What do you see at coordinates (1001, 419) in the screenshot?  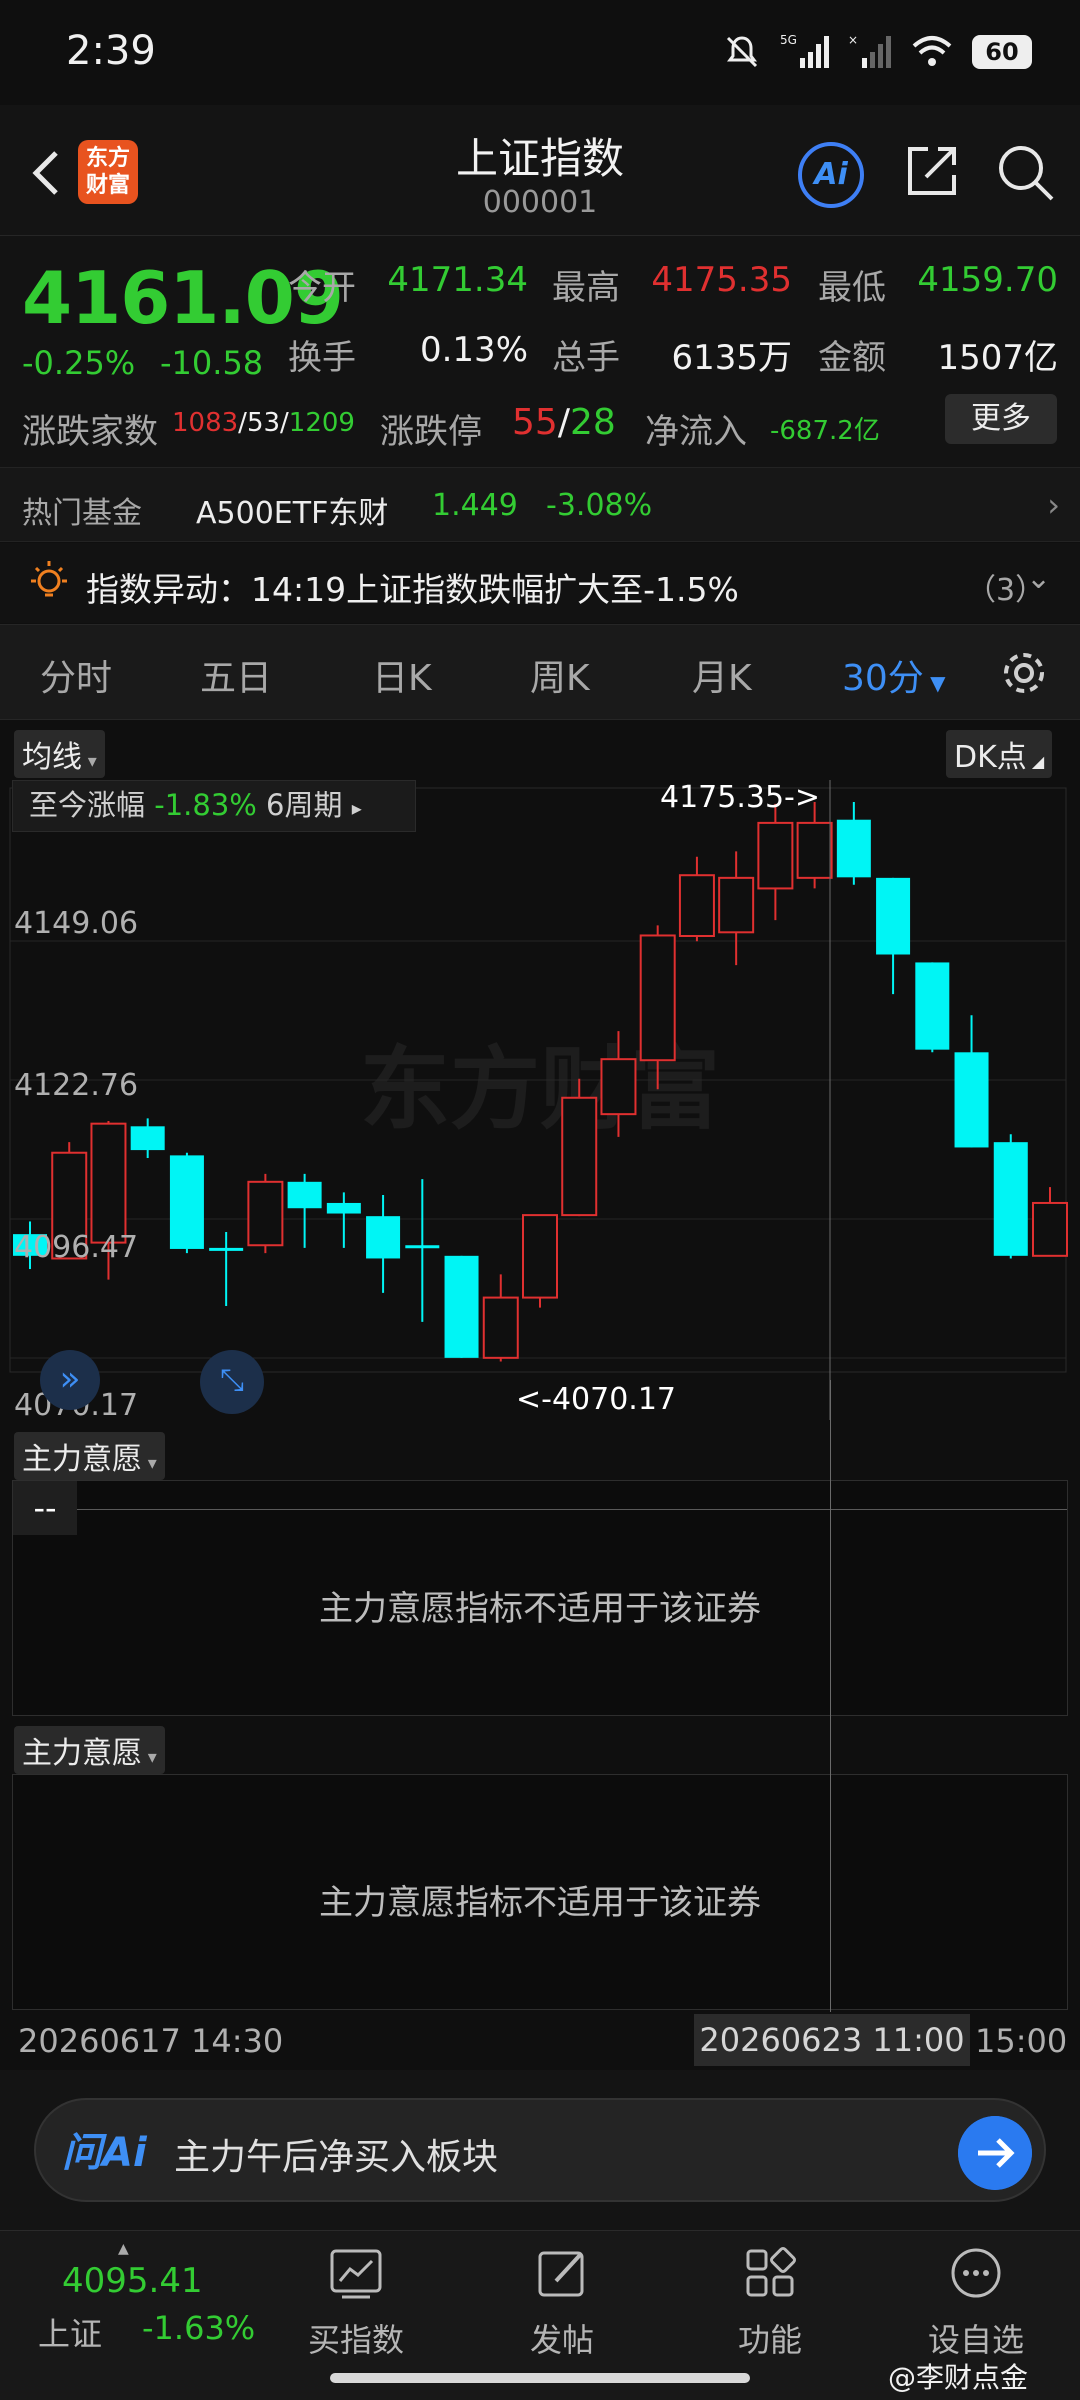 I see `more-button: 更多` at bounding box center [1001, 419].